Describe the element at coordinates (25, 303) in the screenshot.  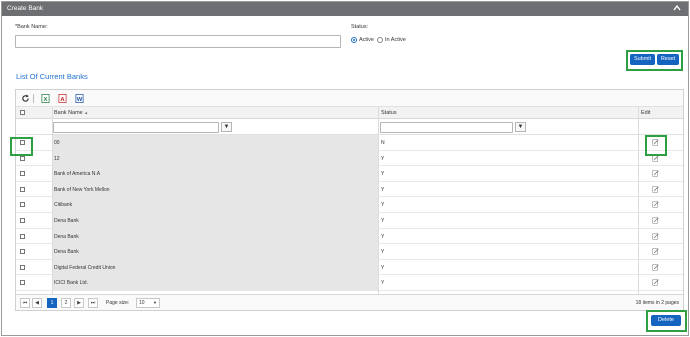
I see `first-page-button: ⏮` at that location.